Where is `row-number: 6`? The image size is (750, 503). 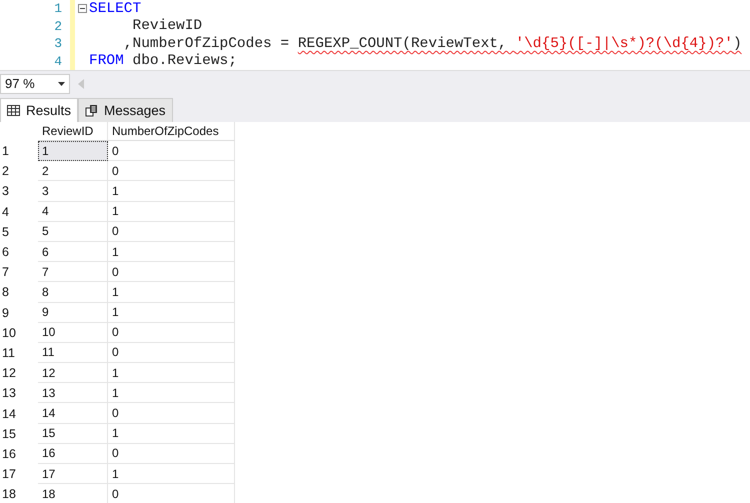
row-number: 6 is located at coordinates (19, 252).